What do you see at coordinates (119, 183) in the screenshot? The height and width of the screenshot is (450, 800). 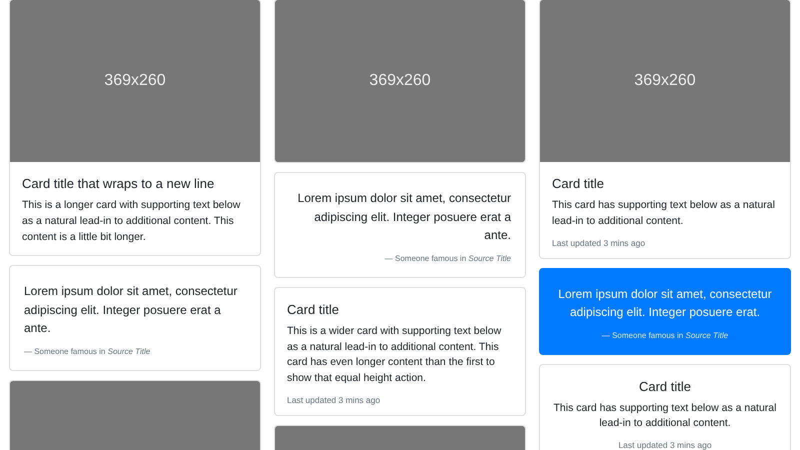 I see `card-title: Card title that wraps to a new line` at bounding box center [119, 183].